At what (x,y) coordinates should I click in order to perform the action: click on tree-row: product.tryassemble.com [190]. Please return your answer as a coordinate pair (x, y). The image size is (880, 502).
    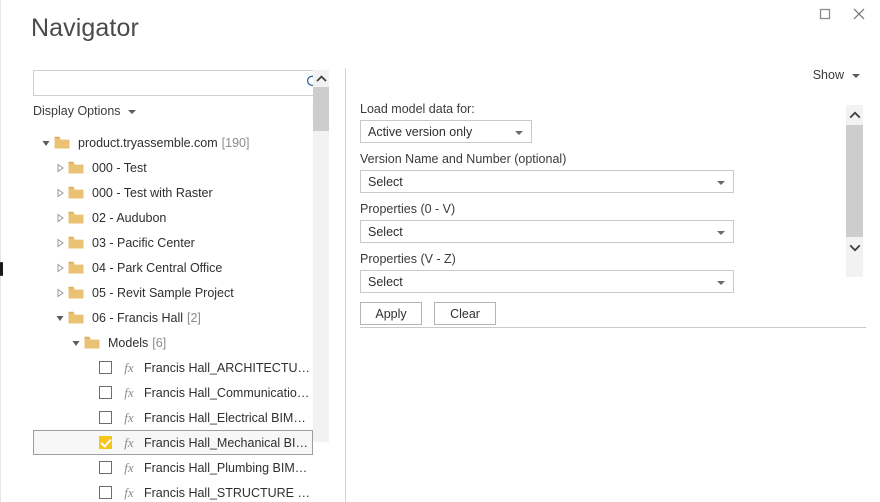
    Looking at the image, I should click on (173, 142).